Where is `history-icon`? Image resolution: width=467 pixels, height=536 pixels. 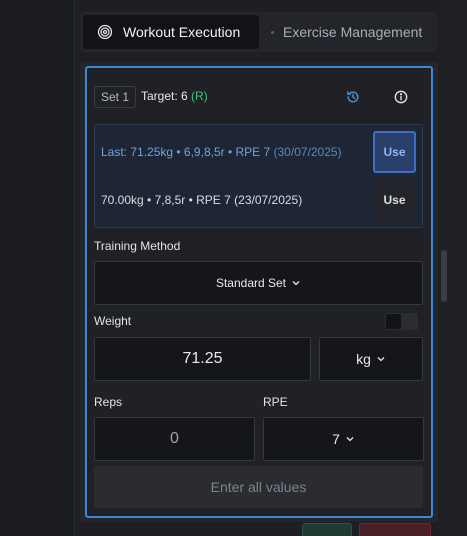
history-icon is located at coordinates (353, 97).